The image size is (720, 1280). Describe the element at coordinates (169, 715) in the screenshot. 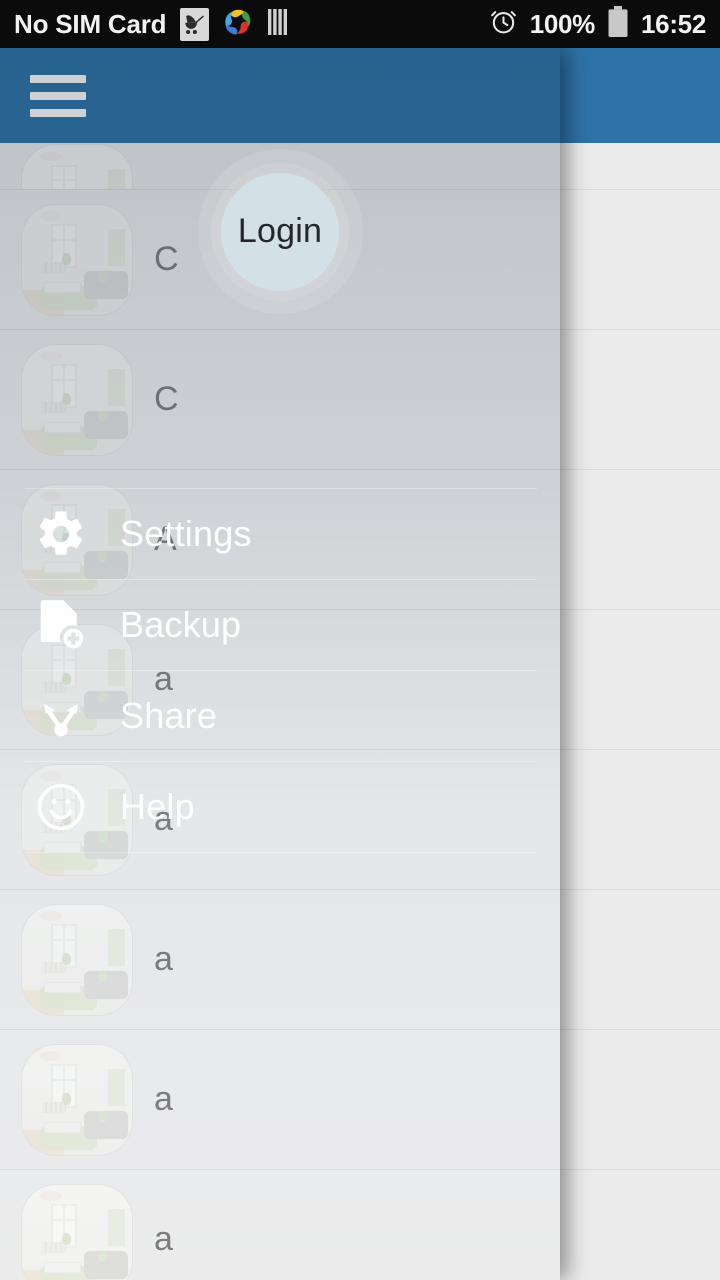

I see `menu-item-label: Share` at that location.